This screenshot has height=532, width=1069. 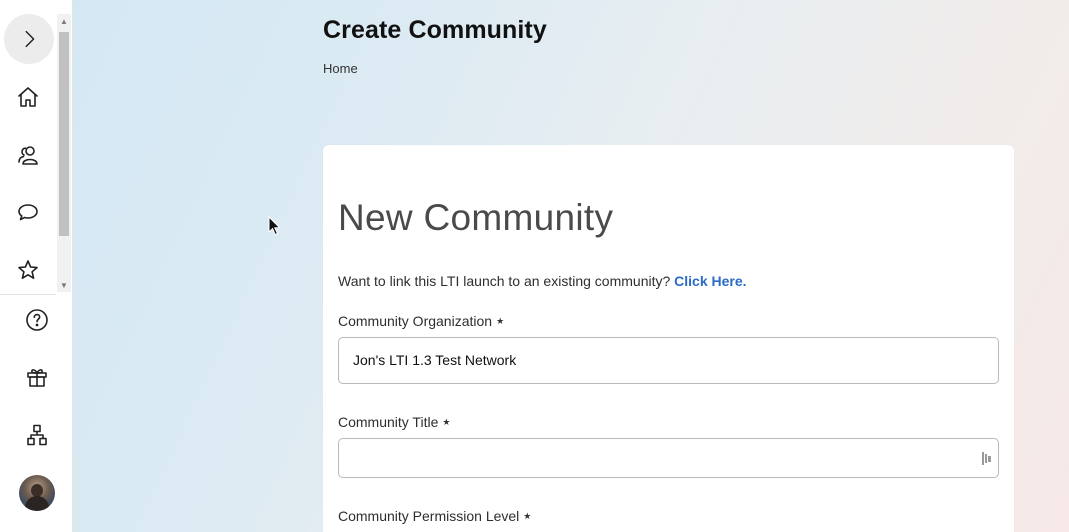 I want to click on nav-favorites-button, so click(x=28, y=270).